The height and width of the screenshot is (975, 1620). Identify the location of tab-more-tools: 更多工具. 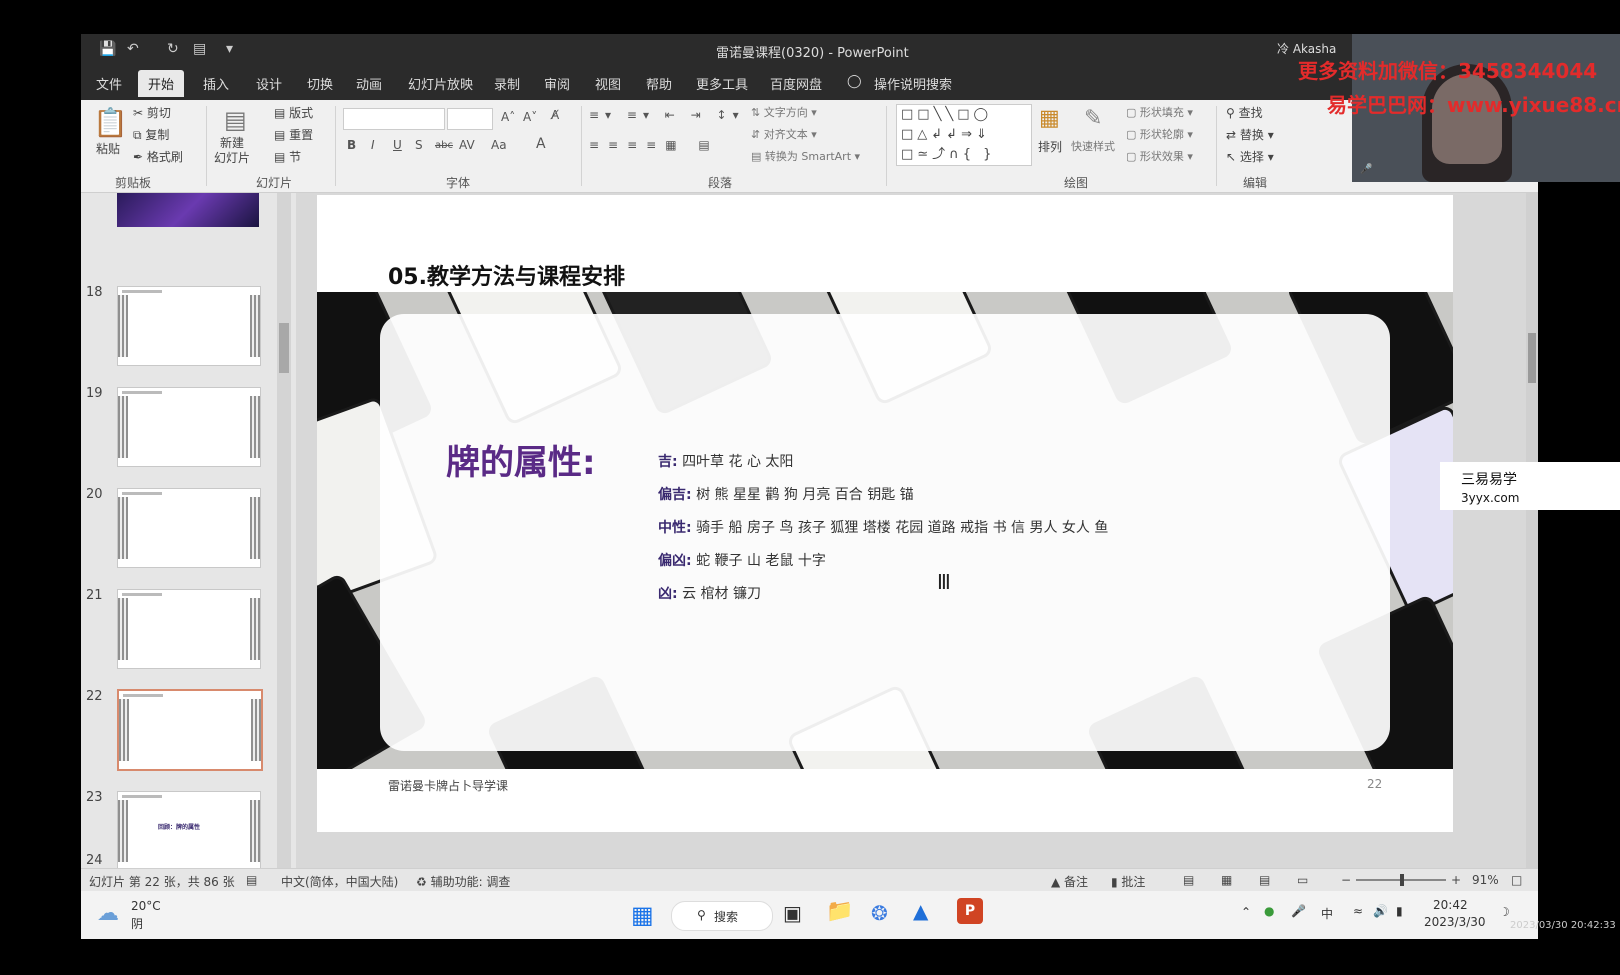
(722, 83).